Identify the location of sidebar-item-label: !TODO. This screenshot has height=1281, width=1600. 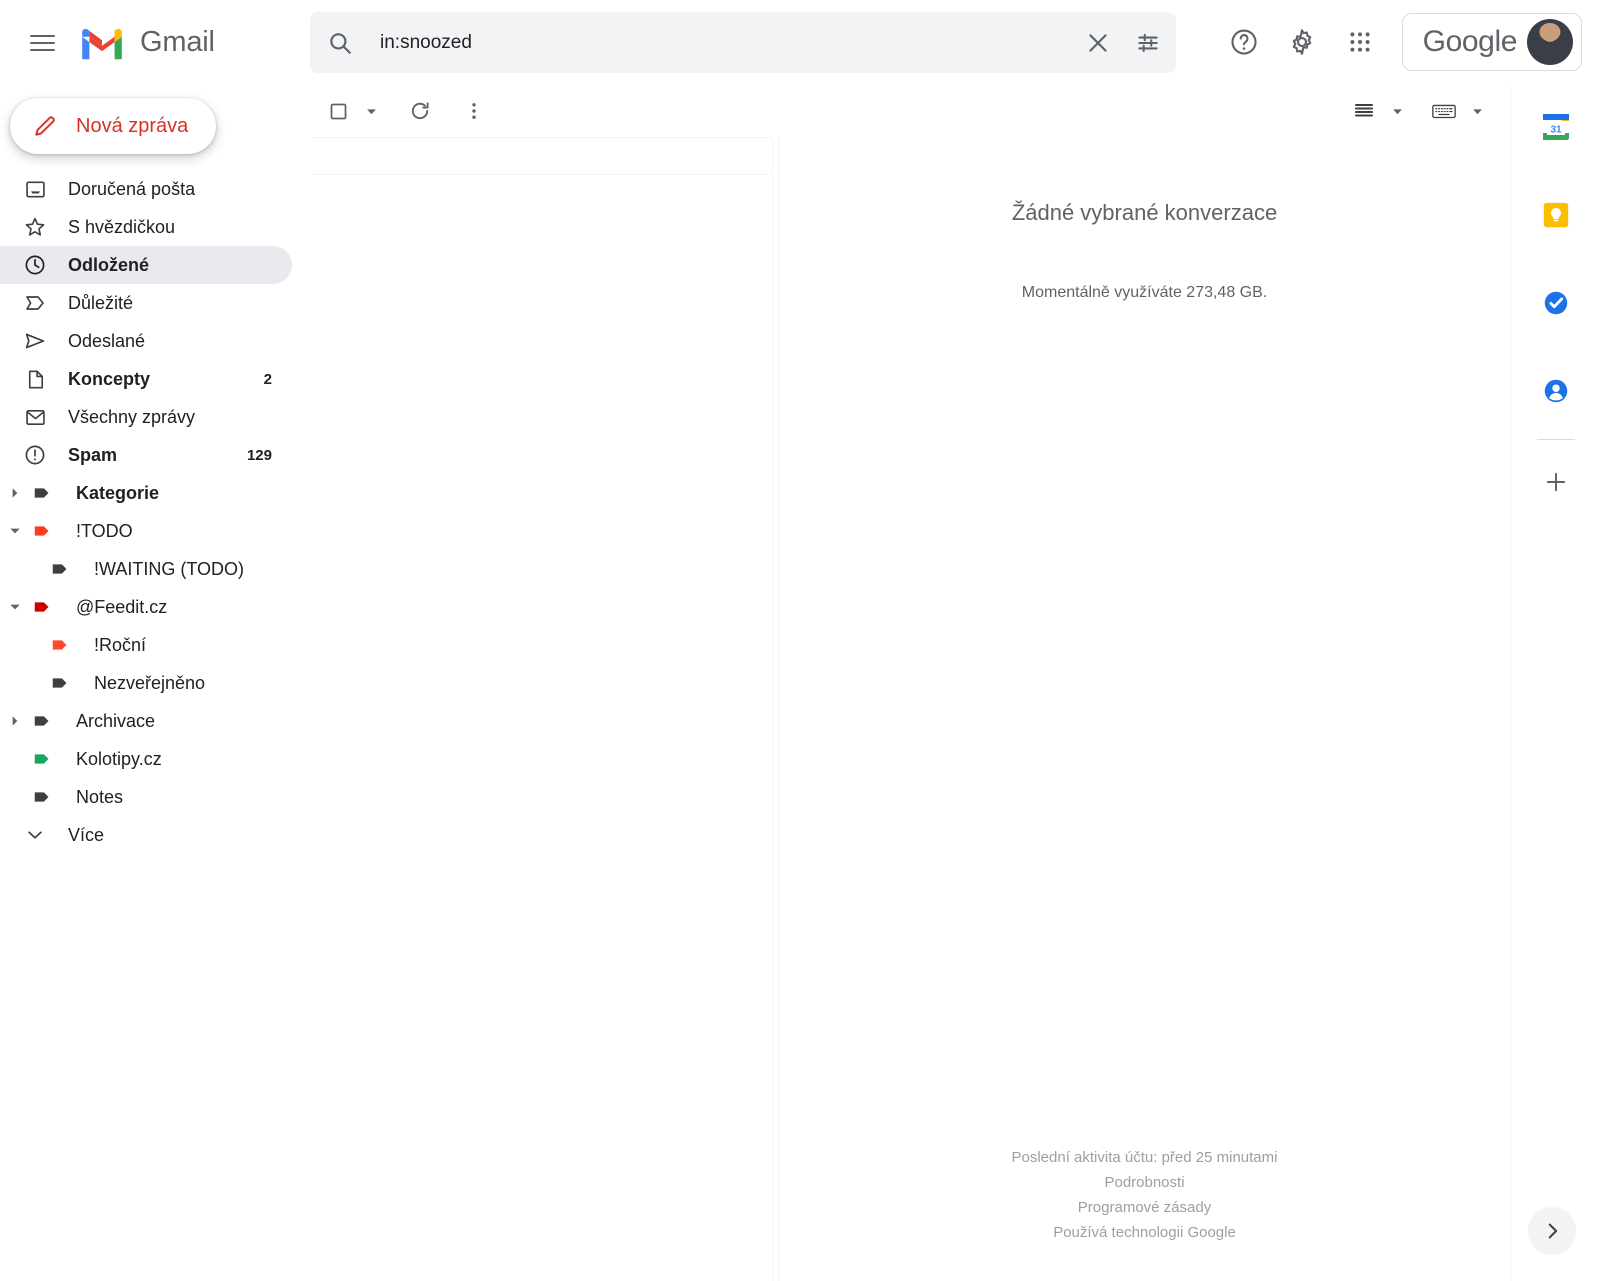
(104, 530).